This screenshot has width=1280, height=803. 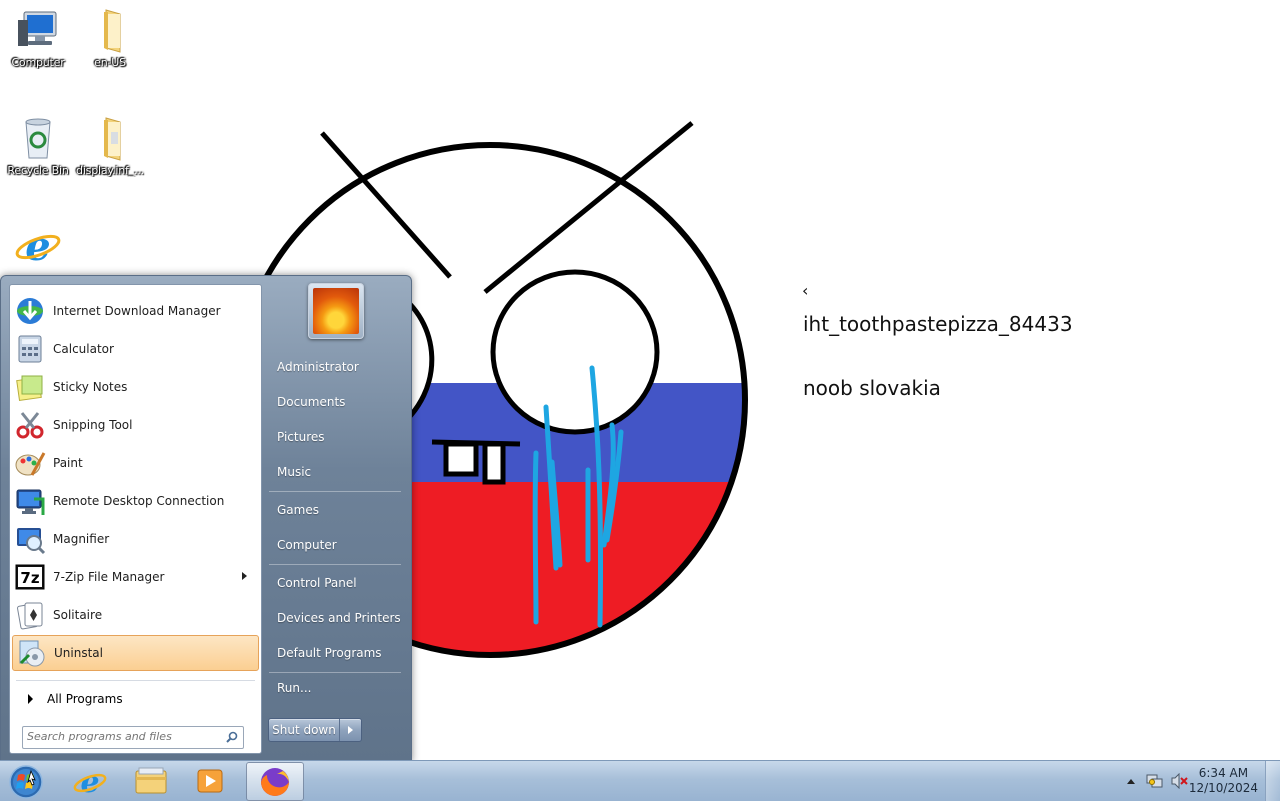 I want to click on notification-area: 6:34 AM 12/10/2024, so click(x=1200, y=781).